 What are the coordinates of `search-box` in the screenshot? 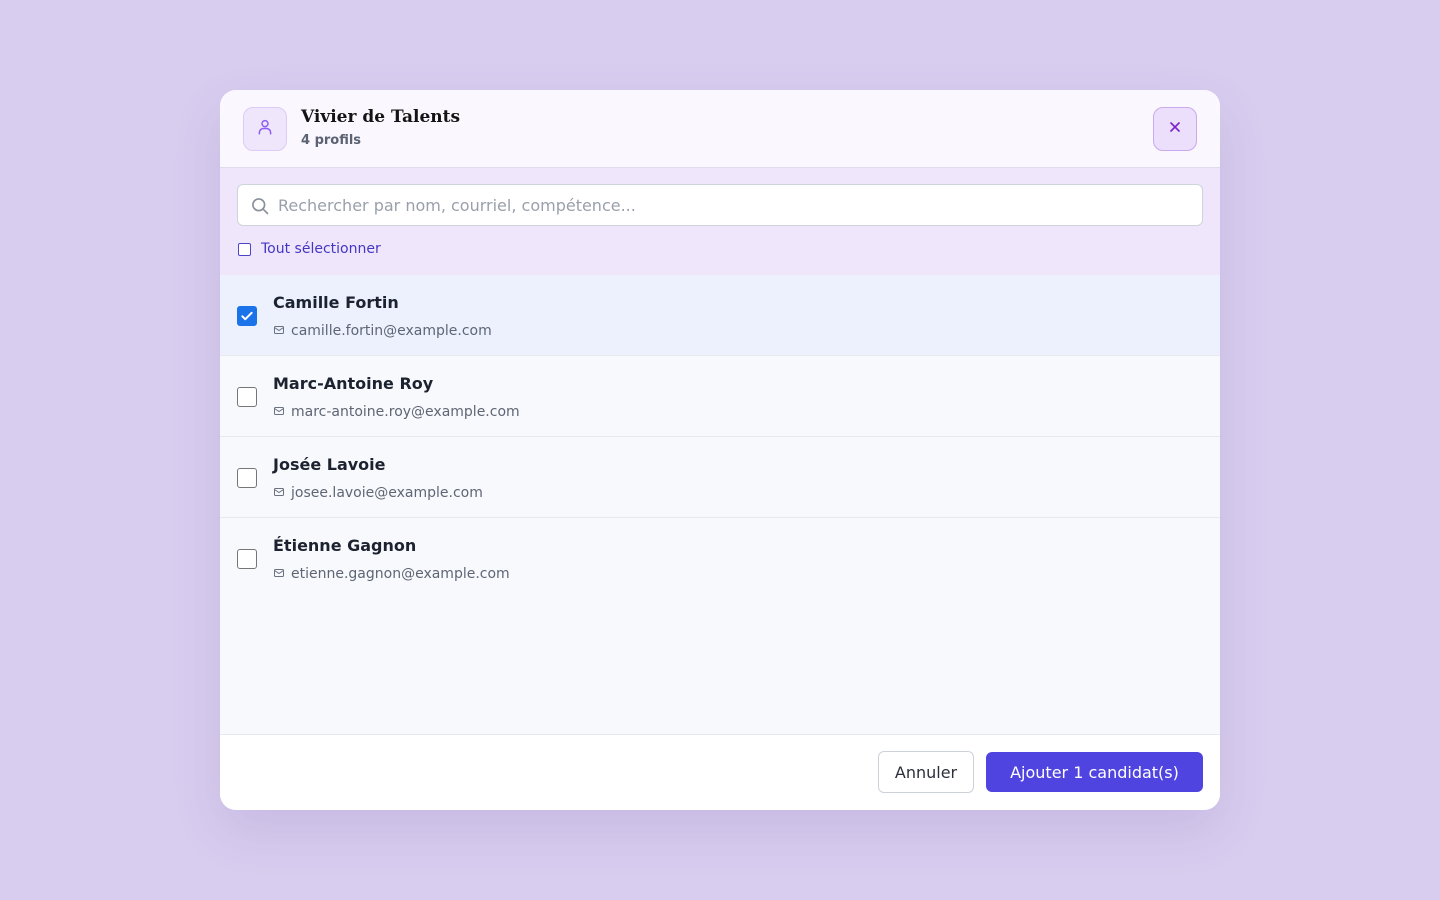 It's located at (720, 205).